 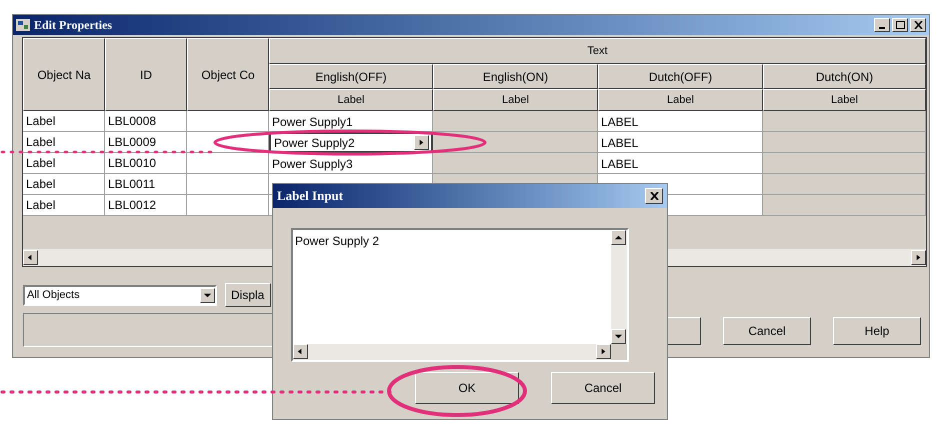 I want to click on maximize-button, so click(x=900, y=25).